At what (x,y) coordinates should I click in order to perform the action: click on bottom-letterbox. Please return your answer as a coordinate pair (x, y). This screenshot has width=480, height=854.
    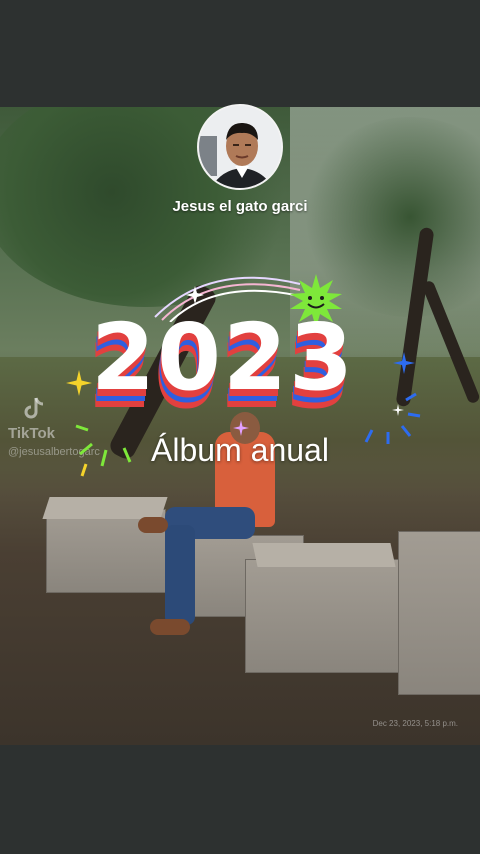
    Looking at the image, I should click on (240, 799).